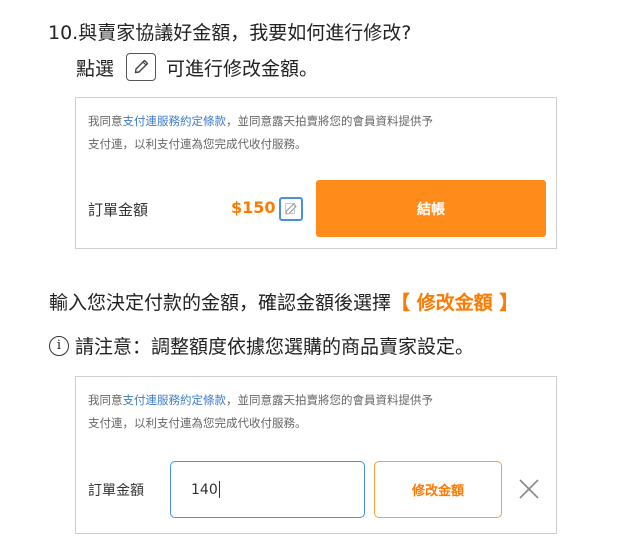 This screenshot has height=550, width=640. I want to click on notice: i 請注意：調整額度依據您選購的商品賣家設定。, so click(261, 345).